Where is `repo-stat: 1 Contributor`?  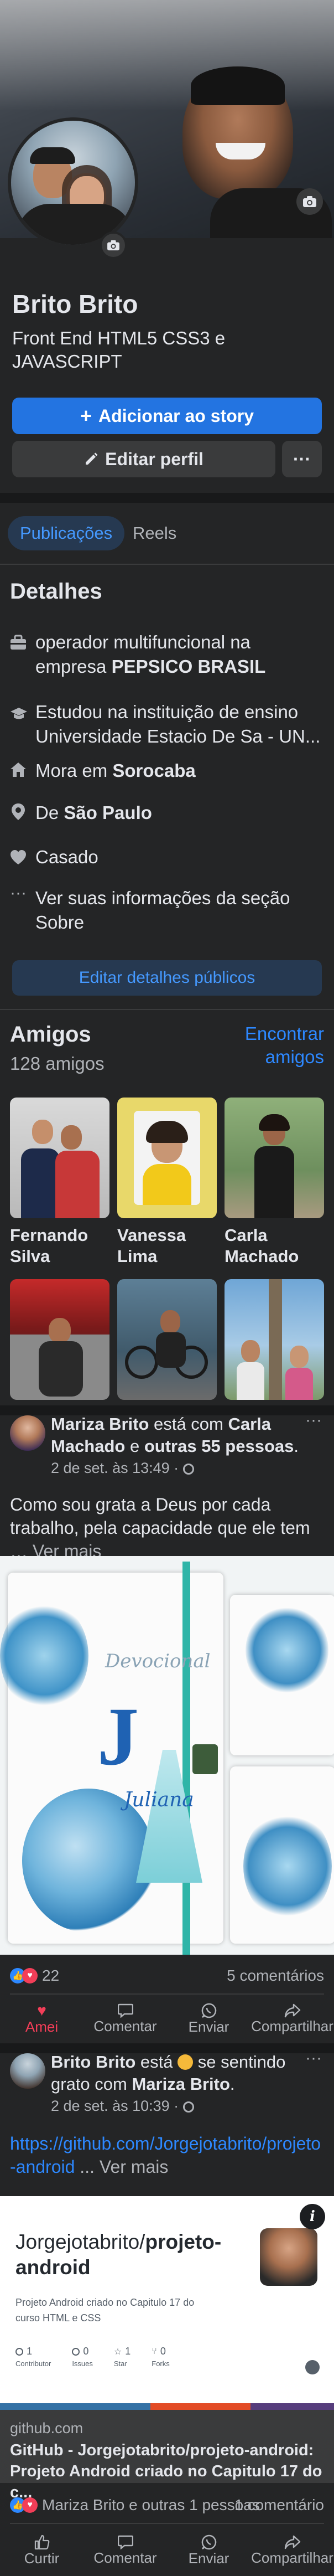 repo-stat: 1 Contributor is located at coordinates (33, 2357).